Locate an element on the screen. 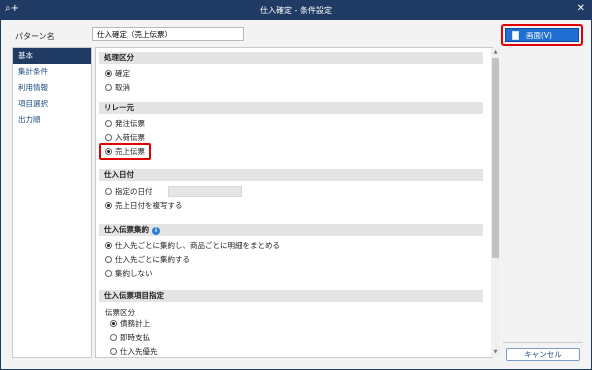 This screenshot has height=370, width=592. radio-shuyaku-matome: 仕入先ごとに集約し、商品ごとに明細をまとめる is located at coordinates (192, 246).